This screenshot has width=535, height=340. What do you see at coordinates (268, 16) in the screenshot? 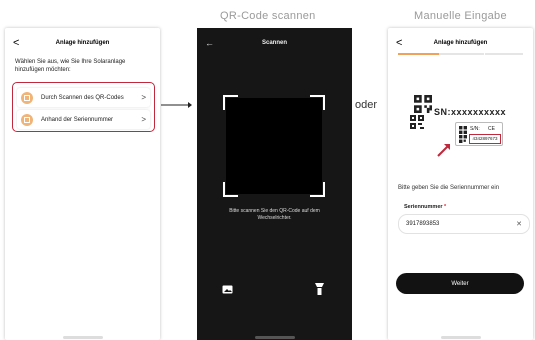
I see `label-scan-qr: QR-Code scannen` at bounding box center [268, 16].